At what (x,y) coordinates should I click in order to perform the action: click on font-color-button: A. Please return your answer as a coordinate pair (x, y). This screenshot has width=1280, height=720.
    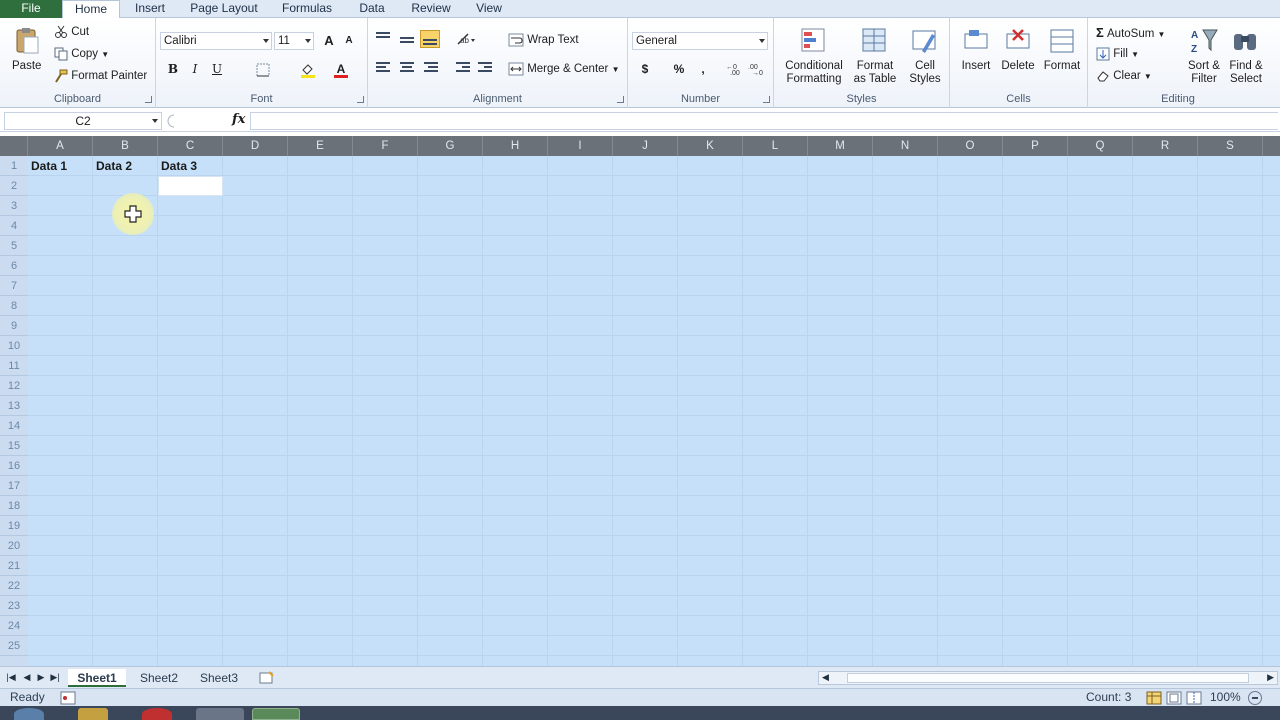
    Looking at the image, I should click on (341, 69).